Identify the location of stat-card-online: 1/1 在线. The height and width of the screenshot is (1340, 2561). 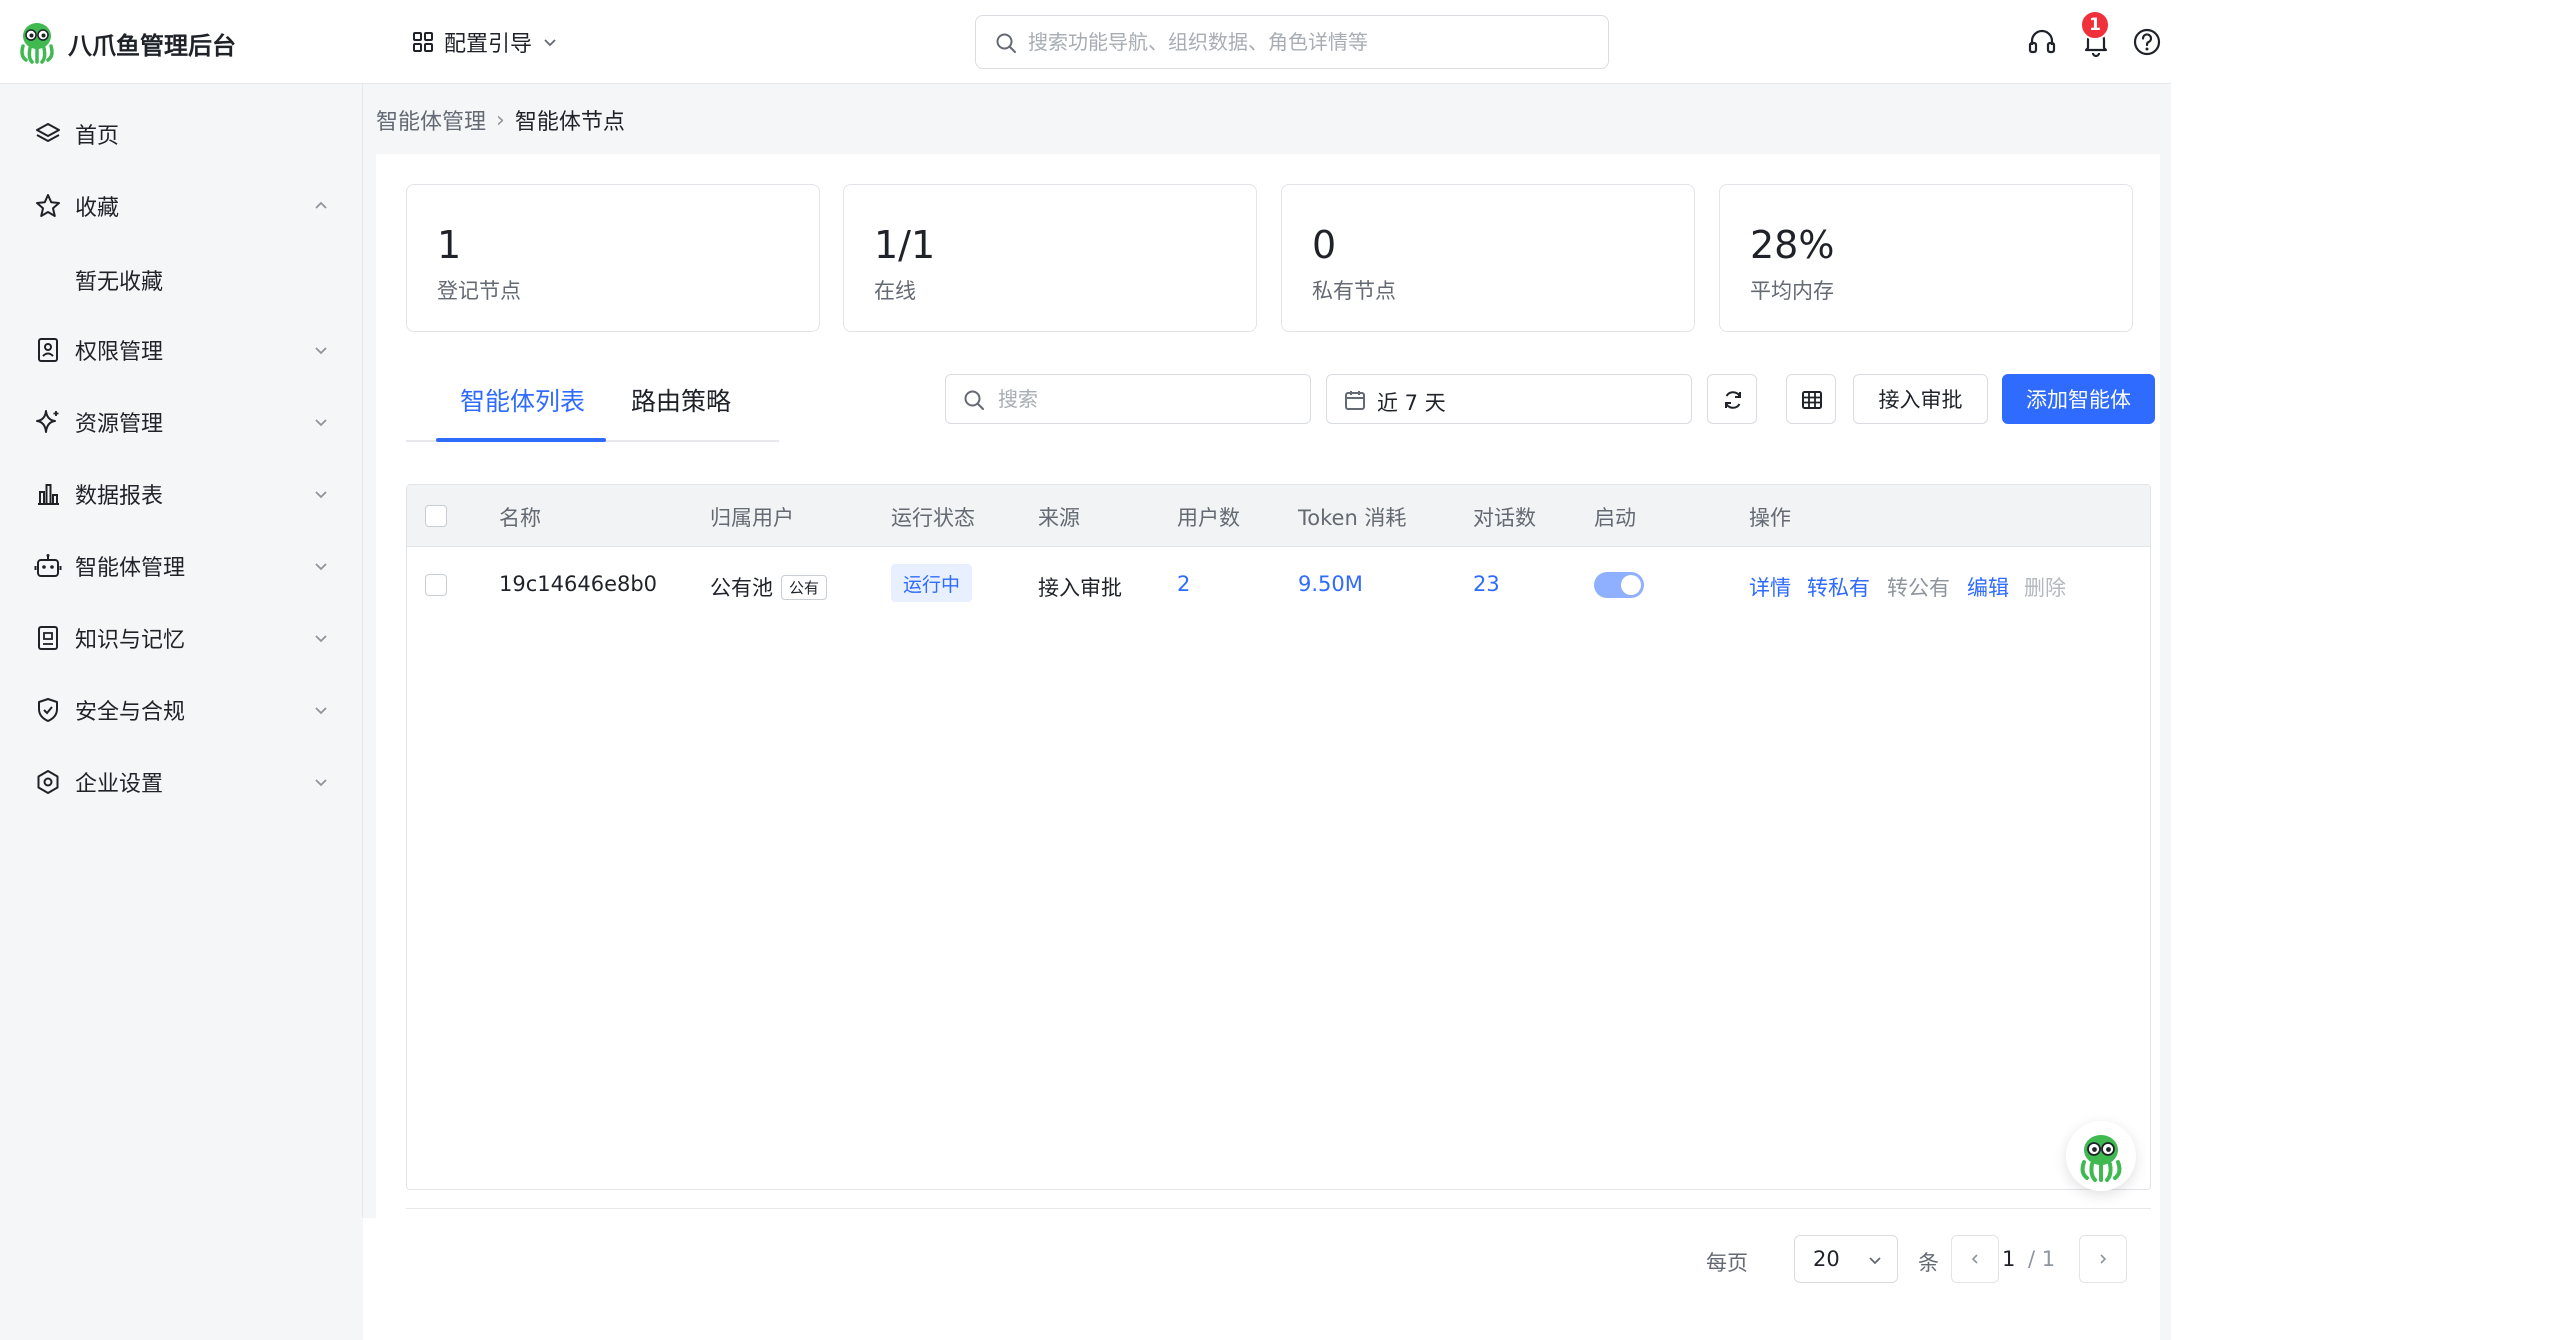
(1050, 258).